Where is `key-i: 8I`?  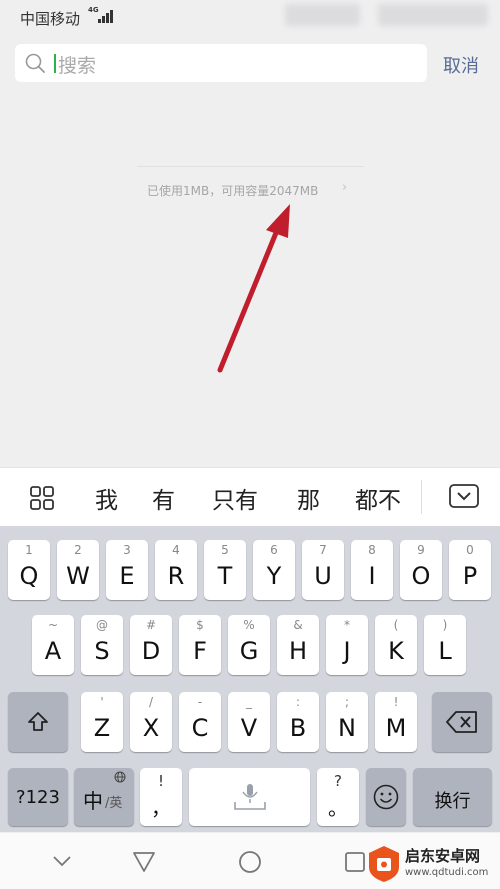
key-i: 8I is located at coordinates (372, 570).